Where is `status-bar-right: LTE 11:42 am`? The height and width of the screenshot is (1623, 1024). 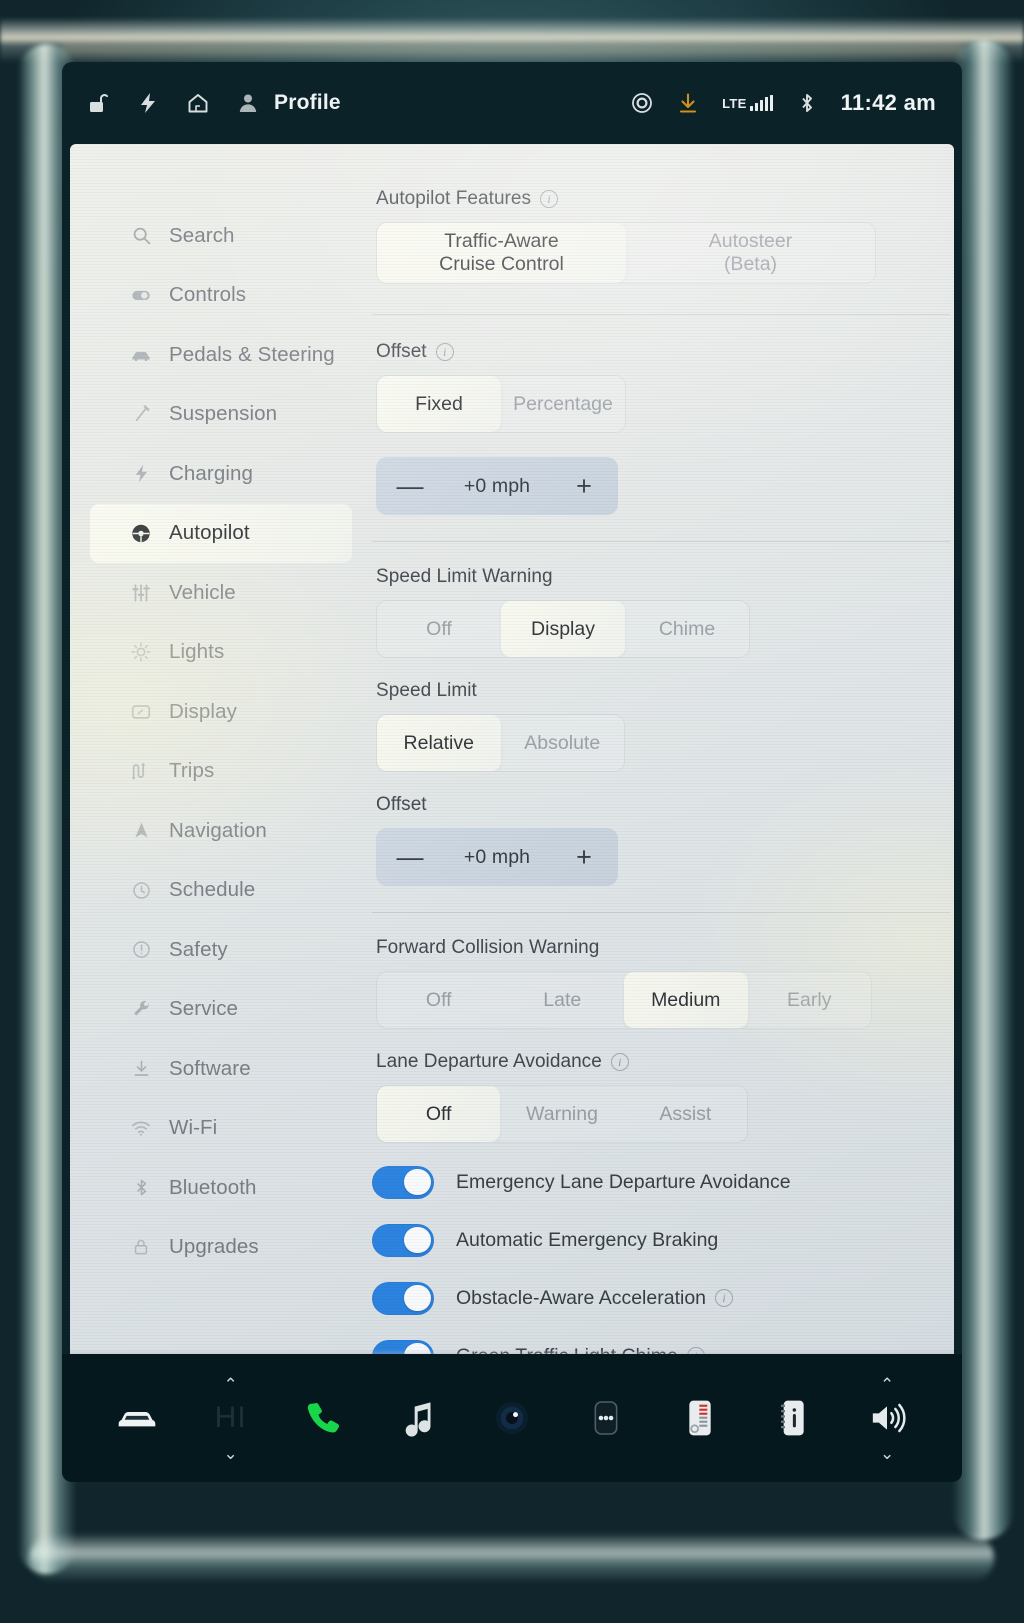
status-bar-right: LTE 11:42 am is located at coordinates (783, 103).